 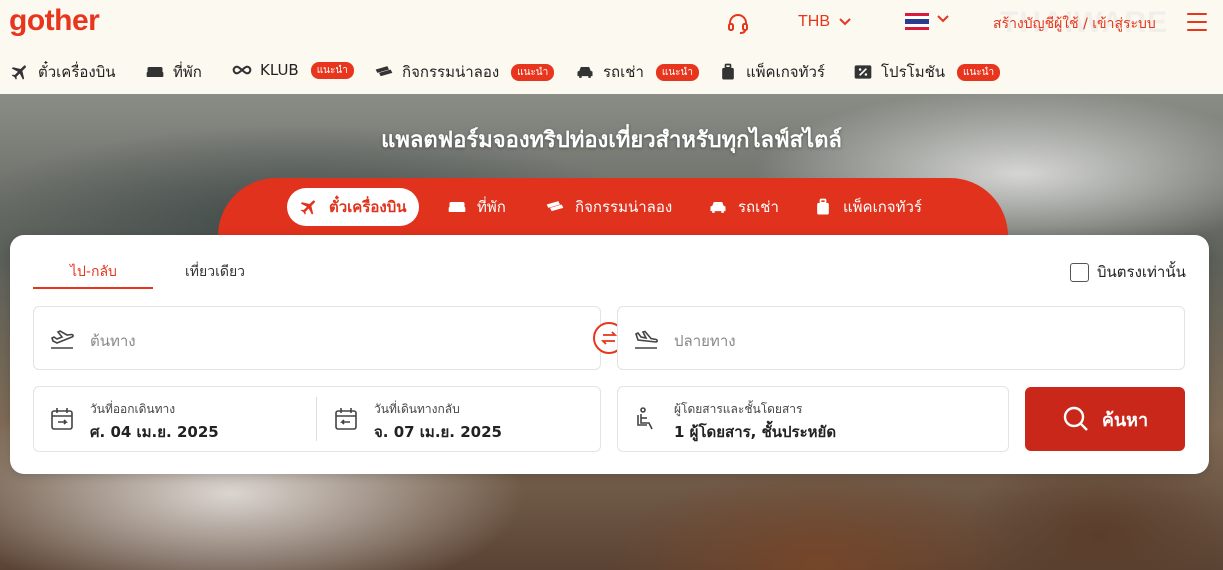 I want to click on takeoff-icon, so click(x=62, y=339).